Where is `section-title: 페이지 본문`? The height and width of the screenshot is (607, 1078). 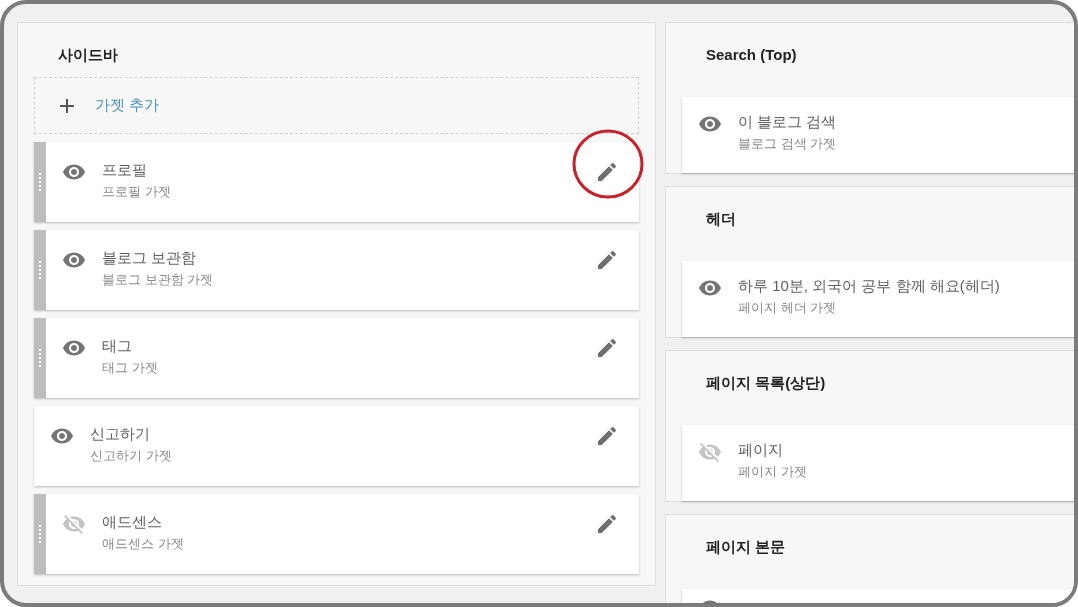
section-title: 페이지 본문 is located at coordinates (746, 547).